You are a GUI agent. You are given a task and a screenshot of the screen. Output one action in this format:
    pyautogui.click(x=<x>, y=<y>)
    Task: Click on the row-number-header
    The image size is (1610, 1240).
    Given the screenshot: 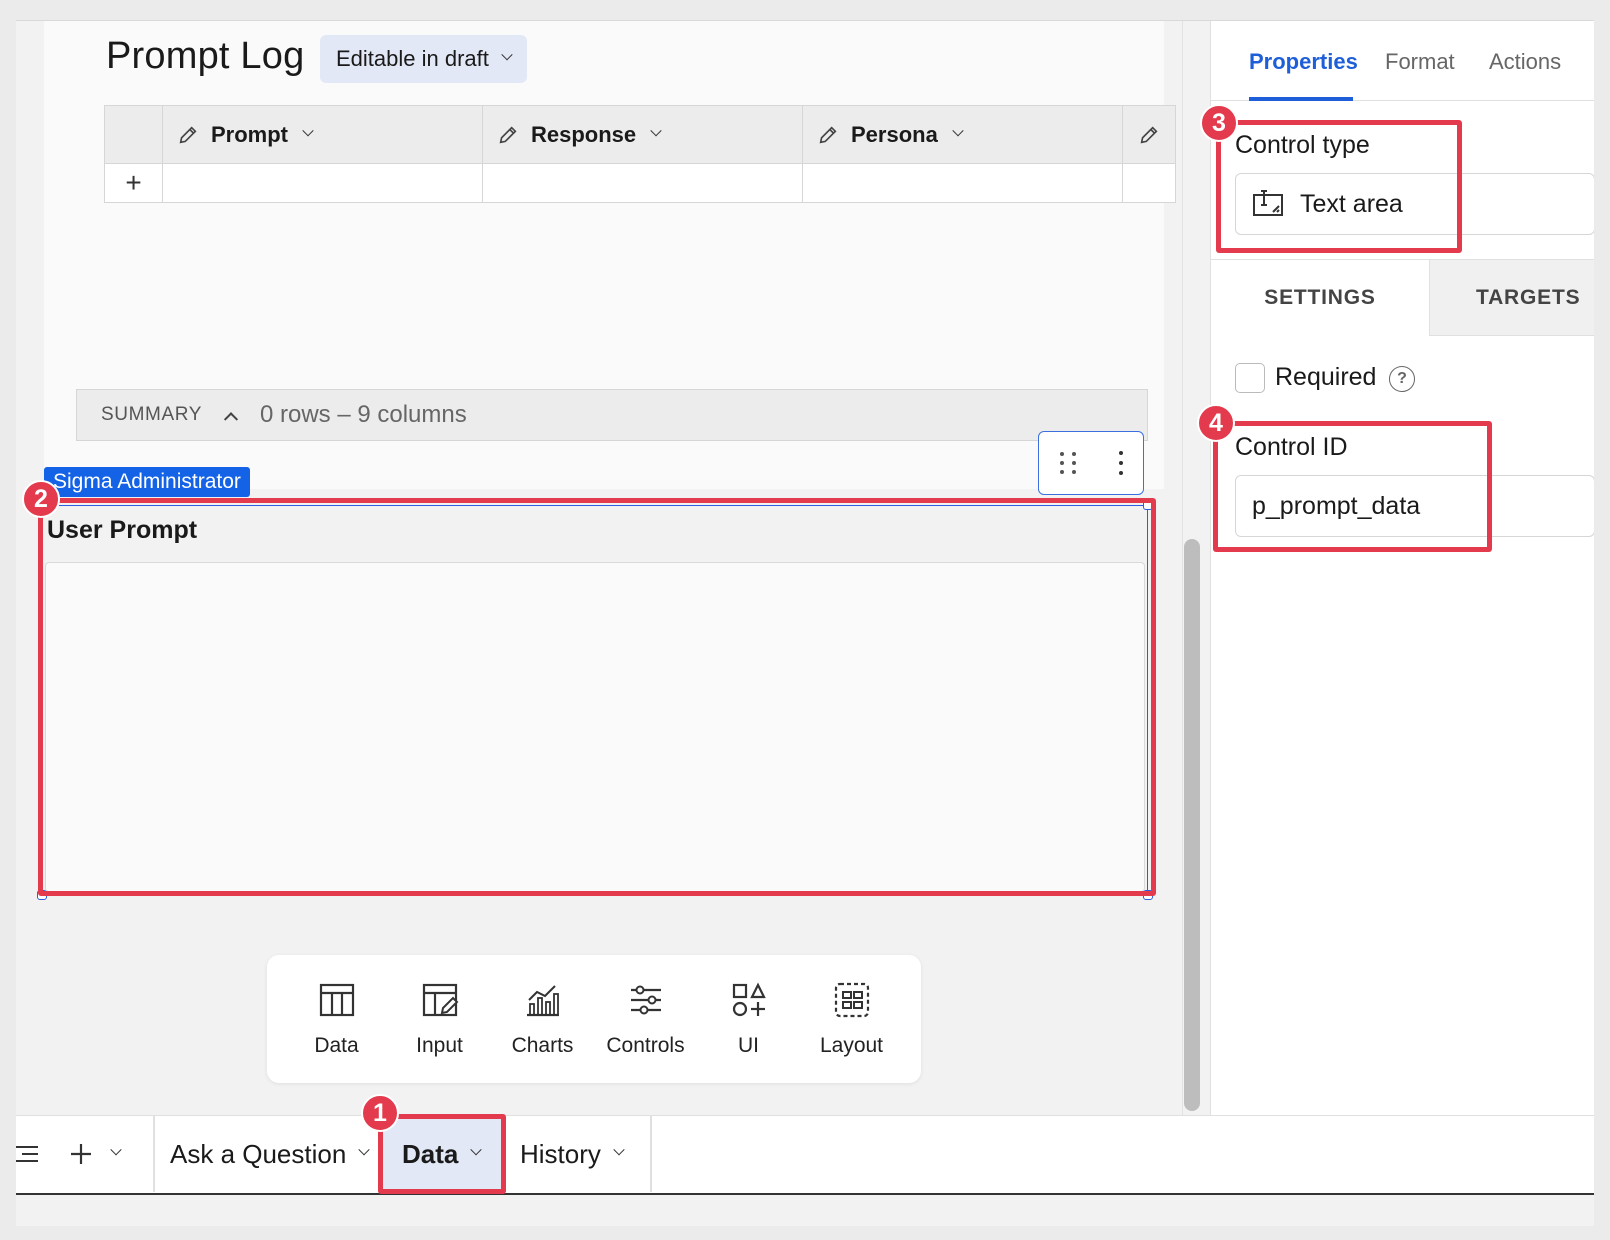 What is the action you would take?
    pyautogui.click(x=134, y=134)
    